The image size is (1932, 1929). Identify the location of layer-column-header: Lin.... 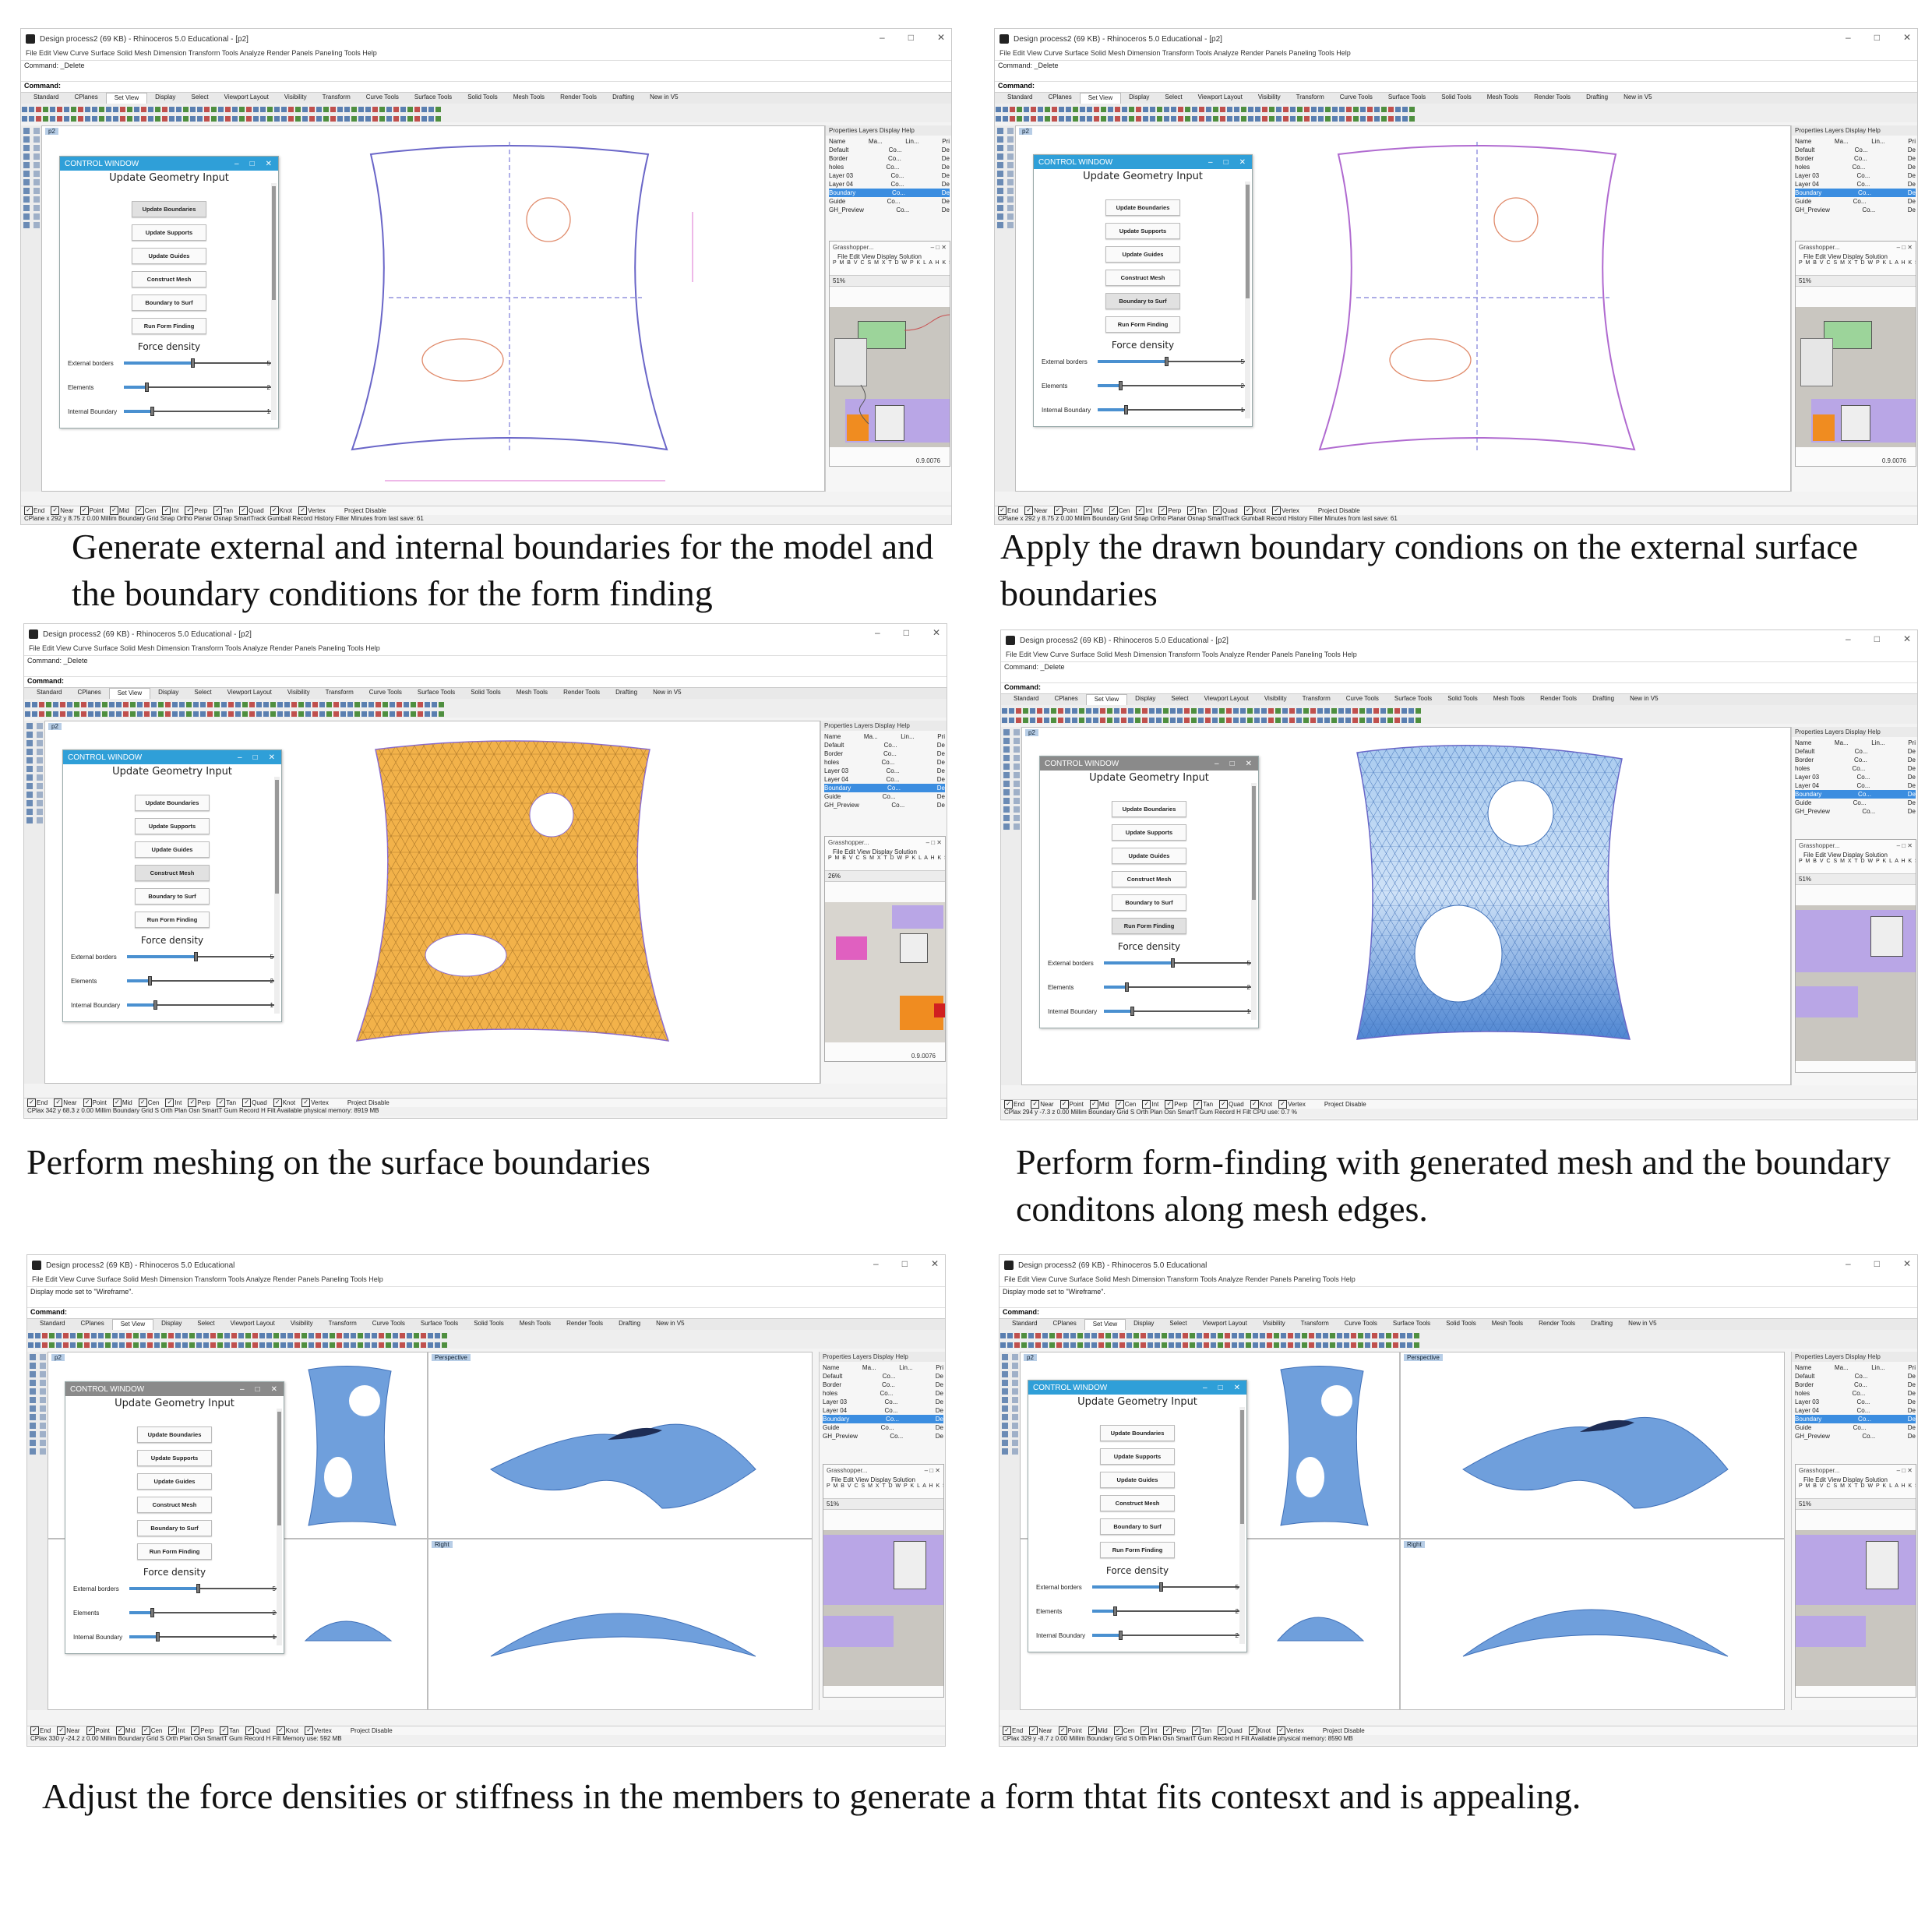
(1877, 743).